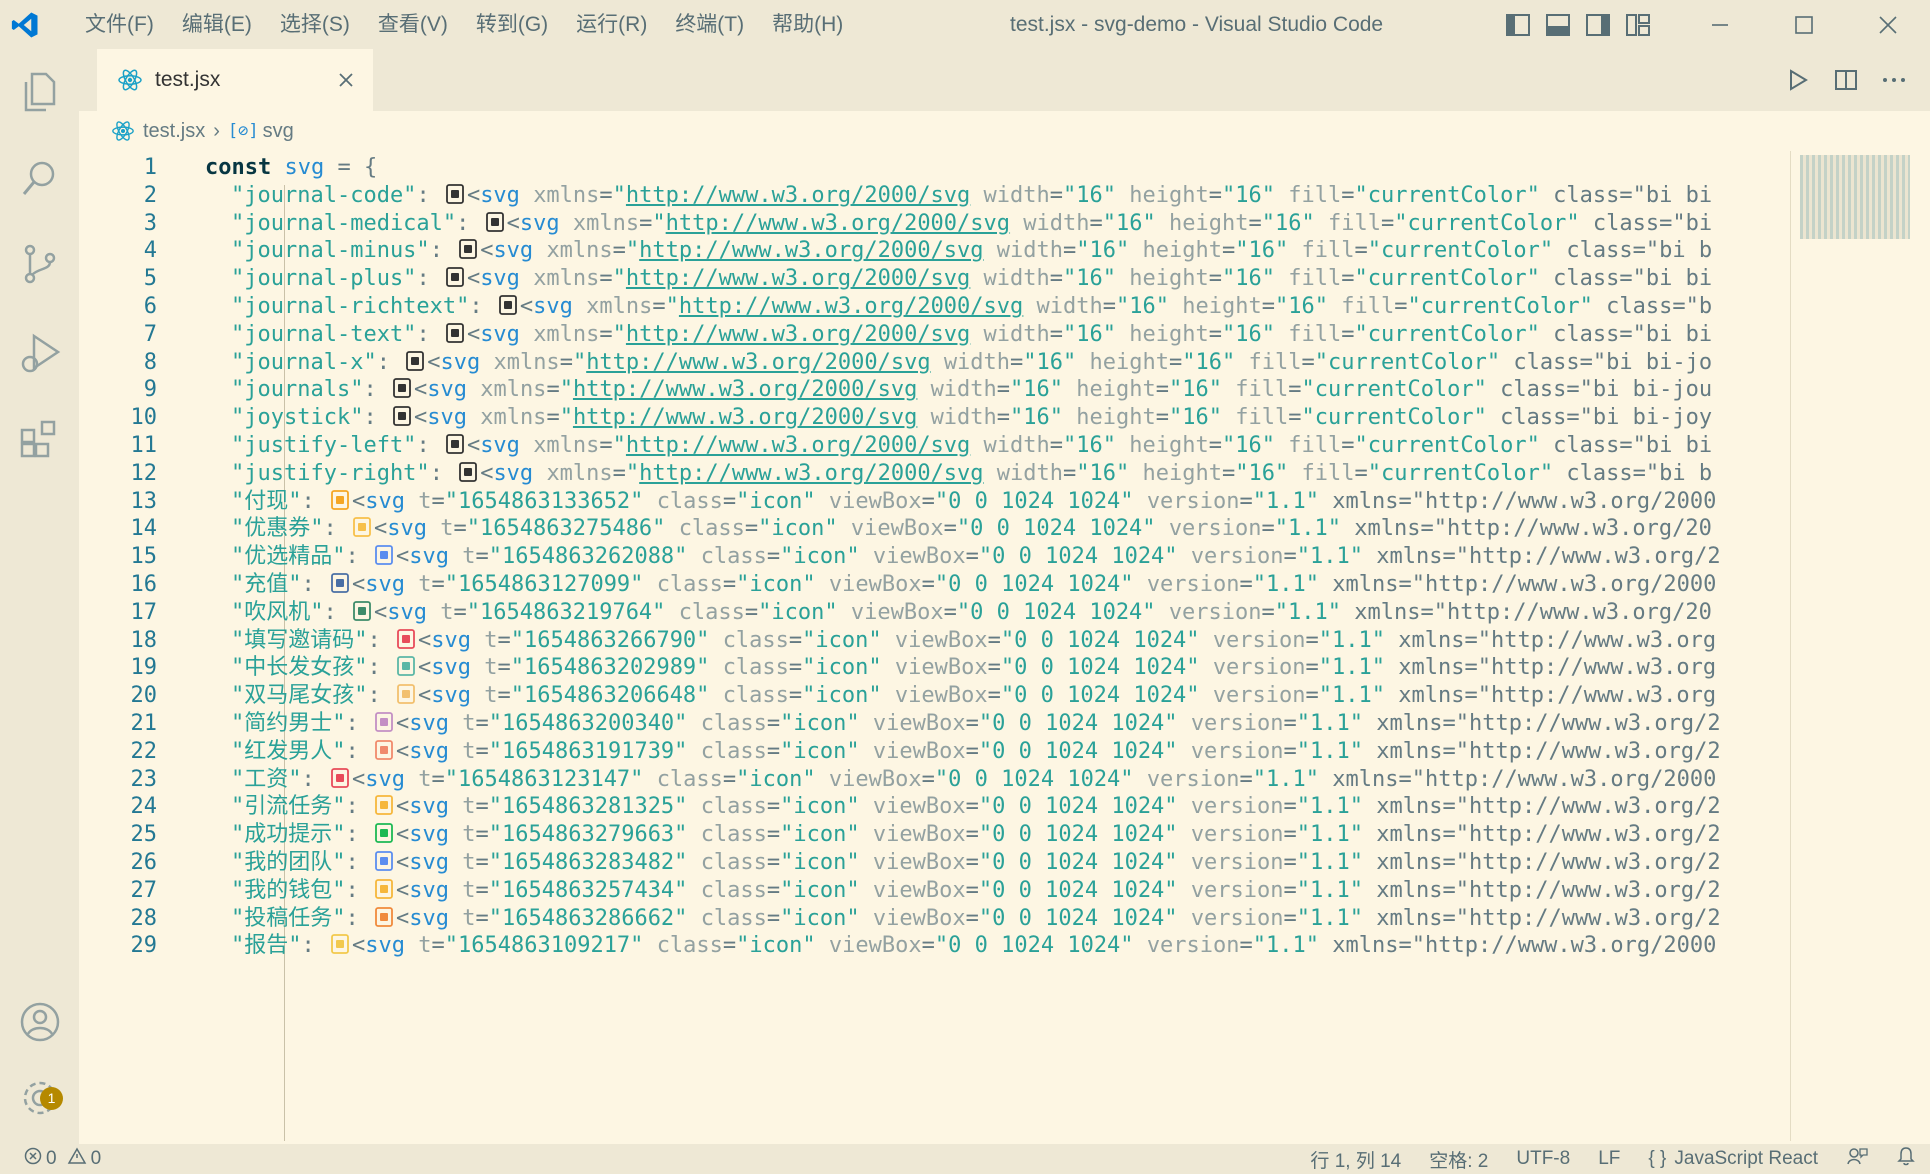  Describe the element at coordinates (1355, 1159) in the screenshot. I see `cursor-position: 行 1, 列 14` at that location.